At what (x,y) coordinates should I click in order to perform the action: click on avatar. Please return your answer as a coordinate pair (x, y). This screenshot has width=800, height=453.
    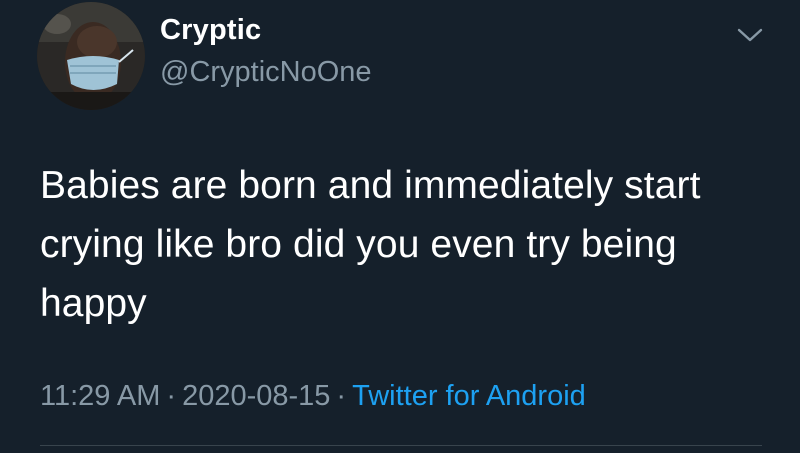
    Looking at the image, I should click on (91, 56).